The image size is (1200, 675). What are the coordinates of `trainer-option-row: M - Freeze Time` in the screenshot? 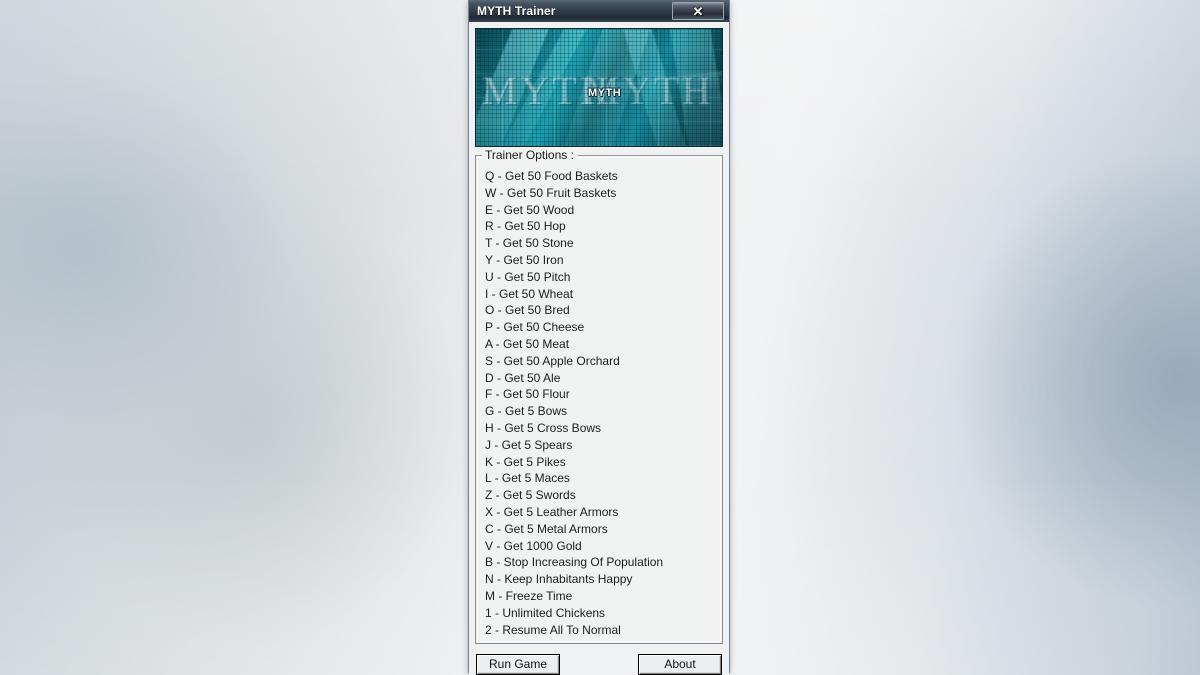 It's located at (600, 596).